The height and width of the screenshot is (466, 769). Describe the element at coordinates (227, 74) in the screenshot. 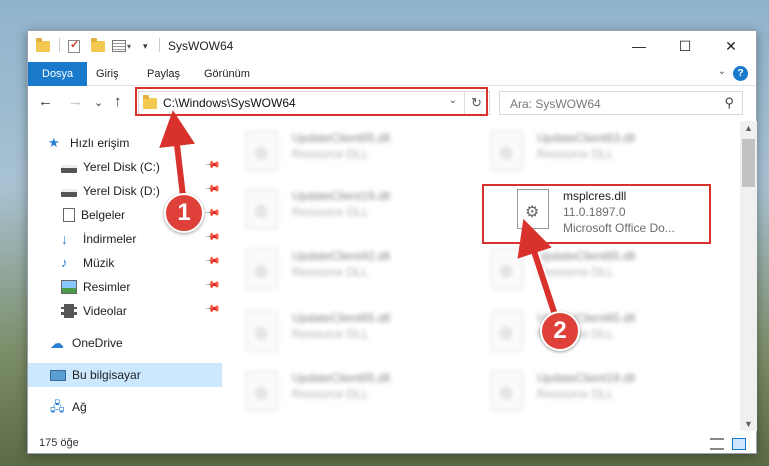

I see `tab-view: Görünüm` at that location.